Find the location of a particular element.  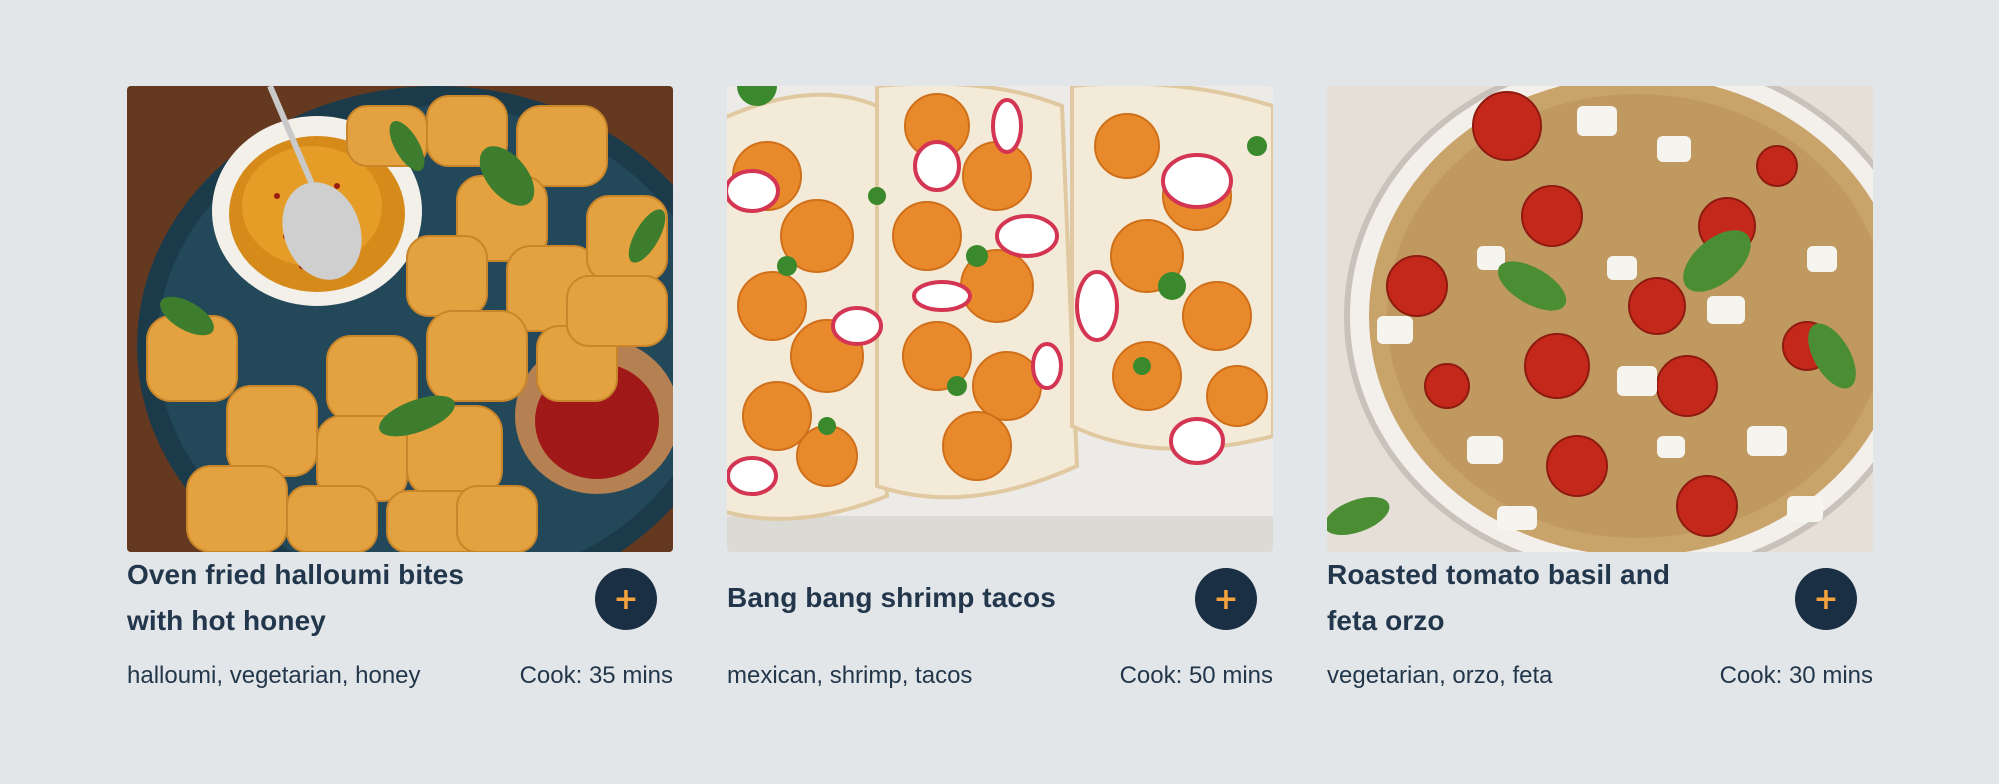

cook-time: Cook: 50 mins is located at coordinates (1196, 675).